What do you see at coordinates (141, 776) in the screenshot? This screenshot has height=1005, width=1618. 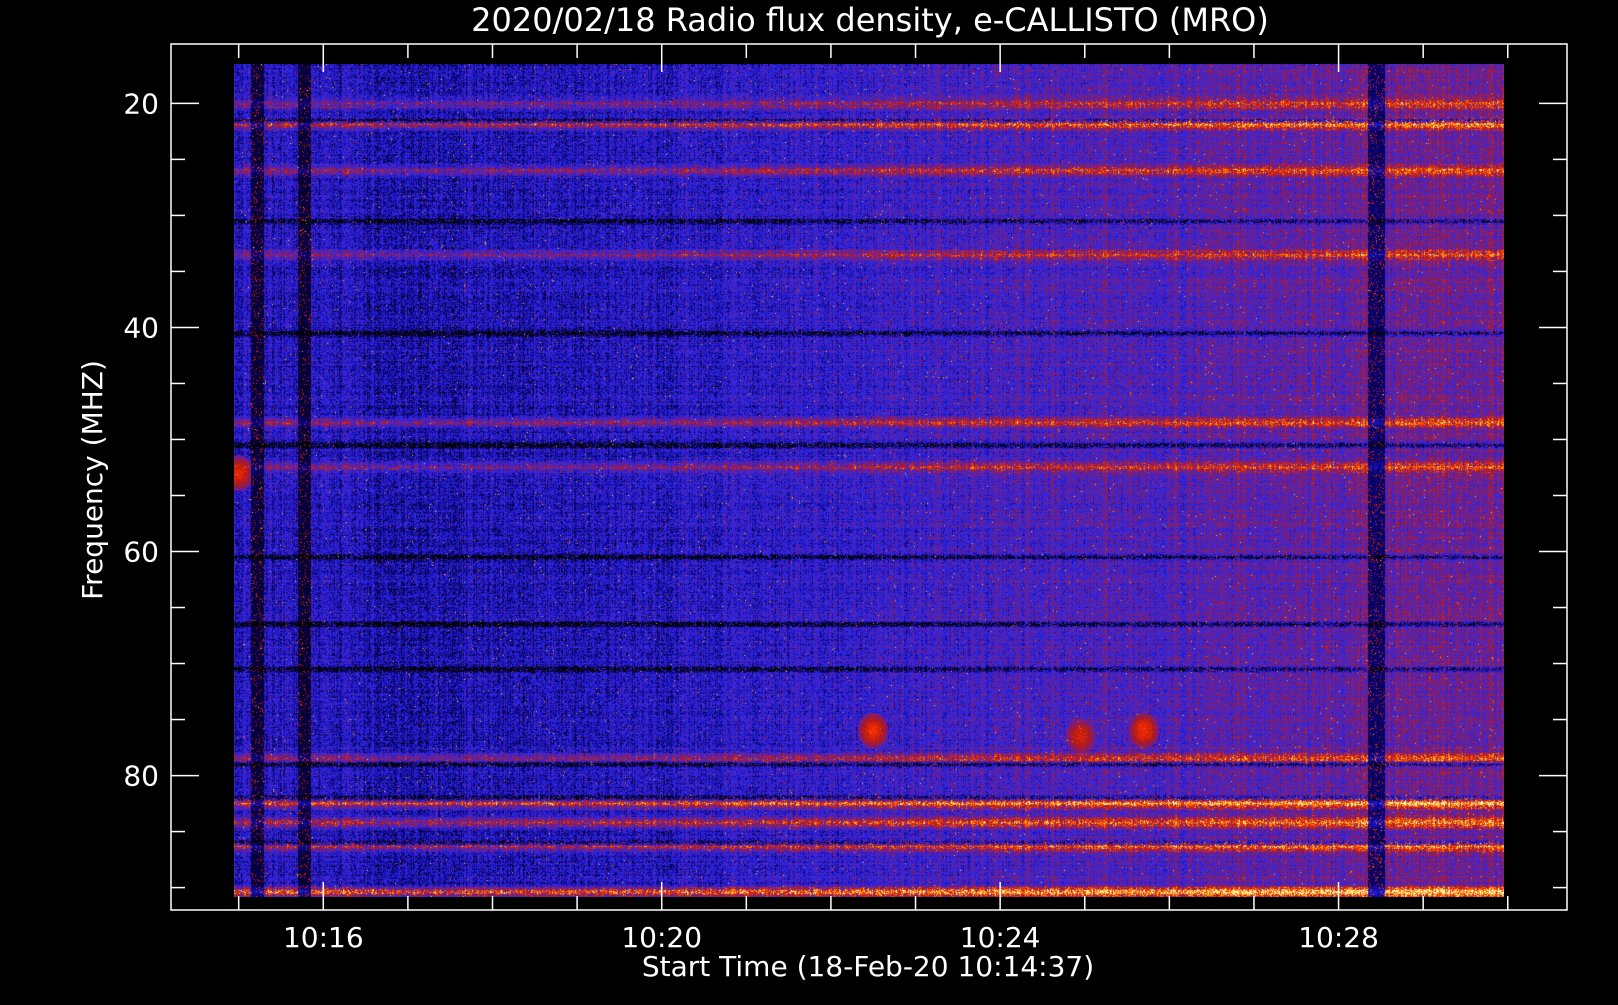 I see `y-tick-label: 80` at bounding box center [141, 776].